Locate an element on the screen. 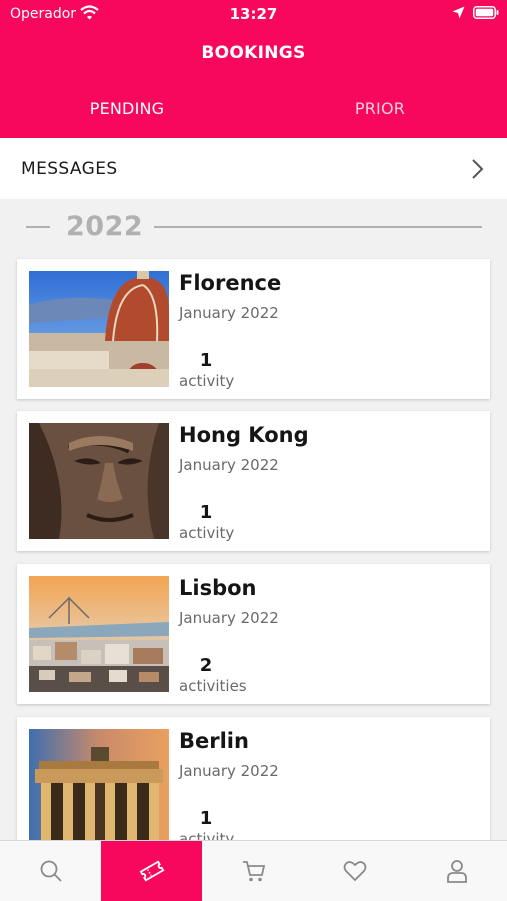  activity-unit: activities is located at coordinates (213, 686).